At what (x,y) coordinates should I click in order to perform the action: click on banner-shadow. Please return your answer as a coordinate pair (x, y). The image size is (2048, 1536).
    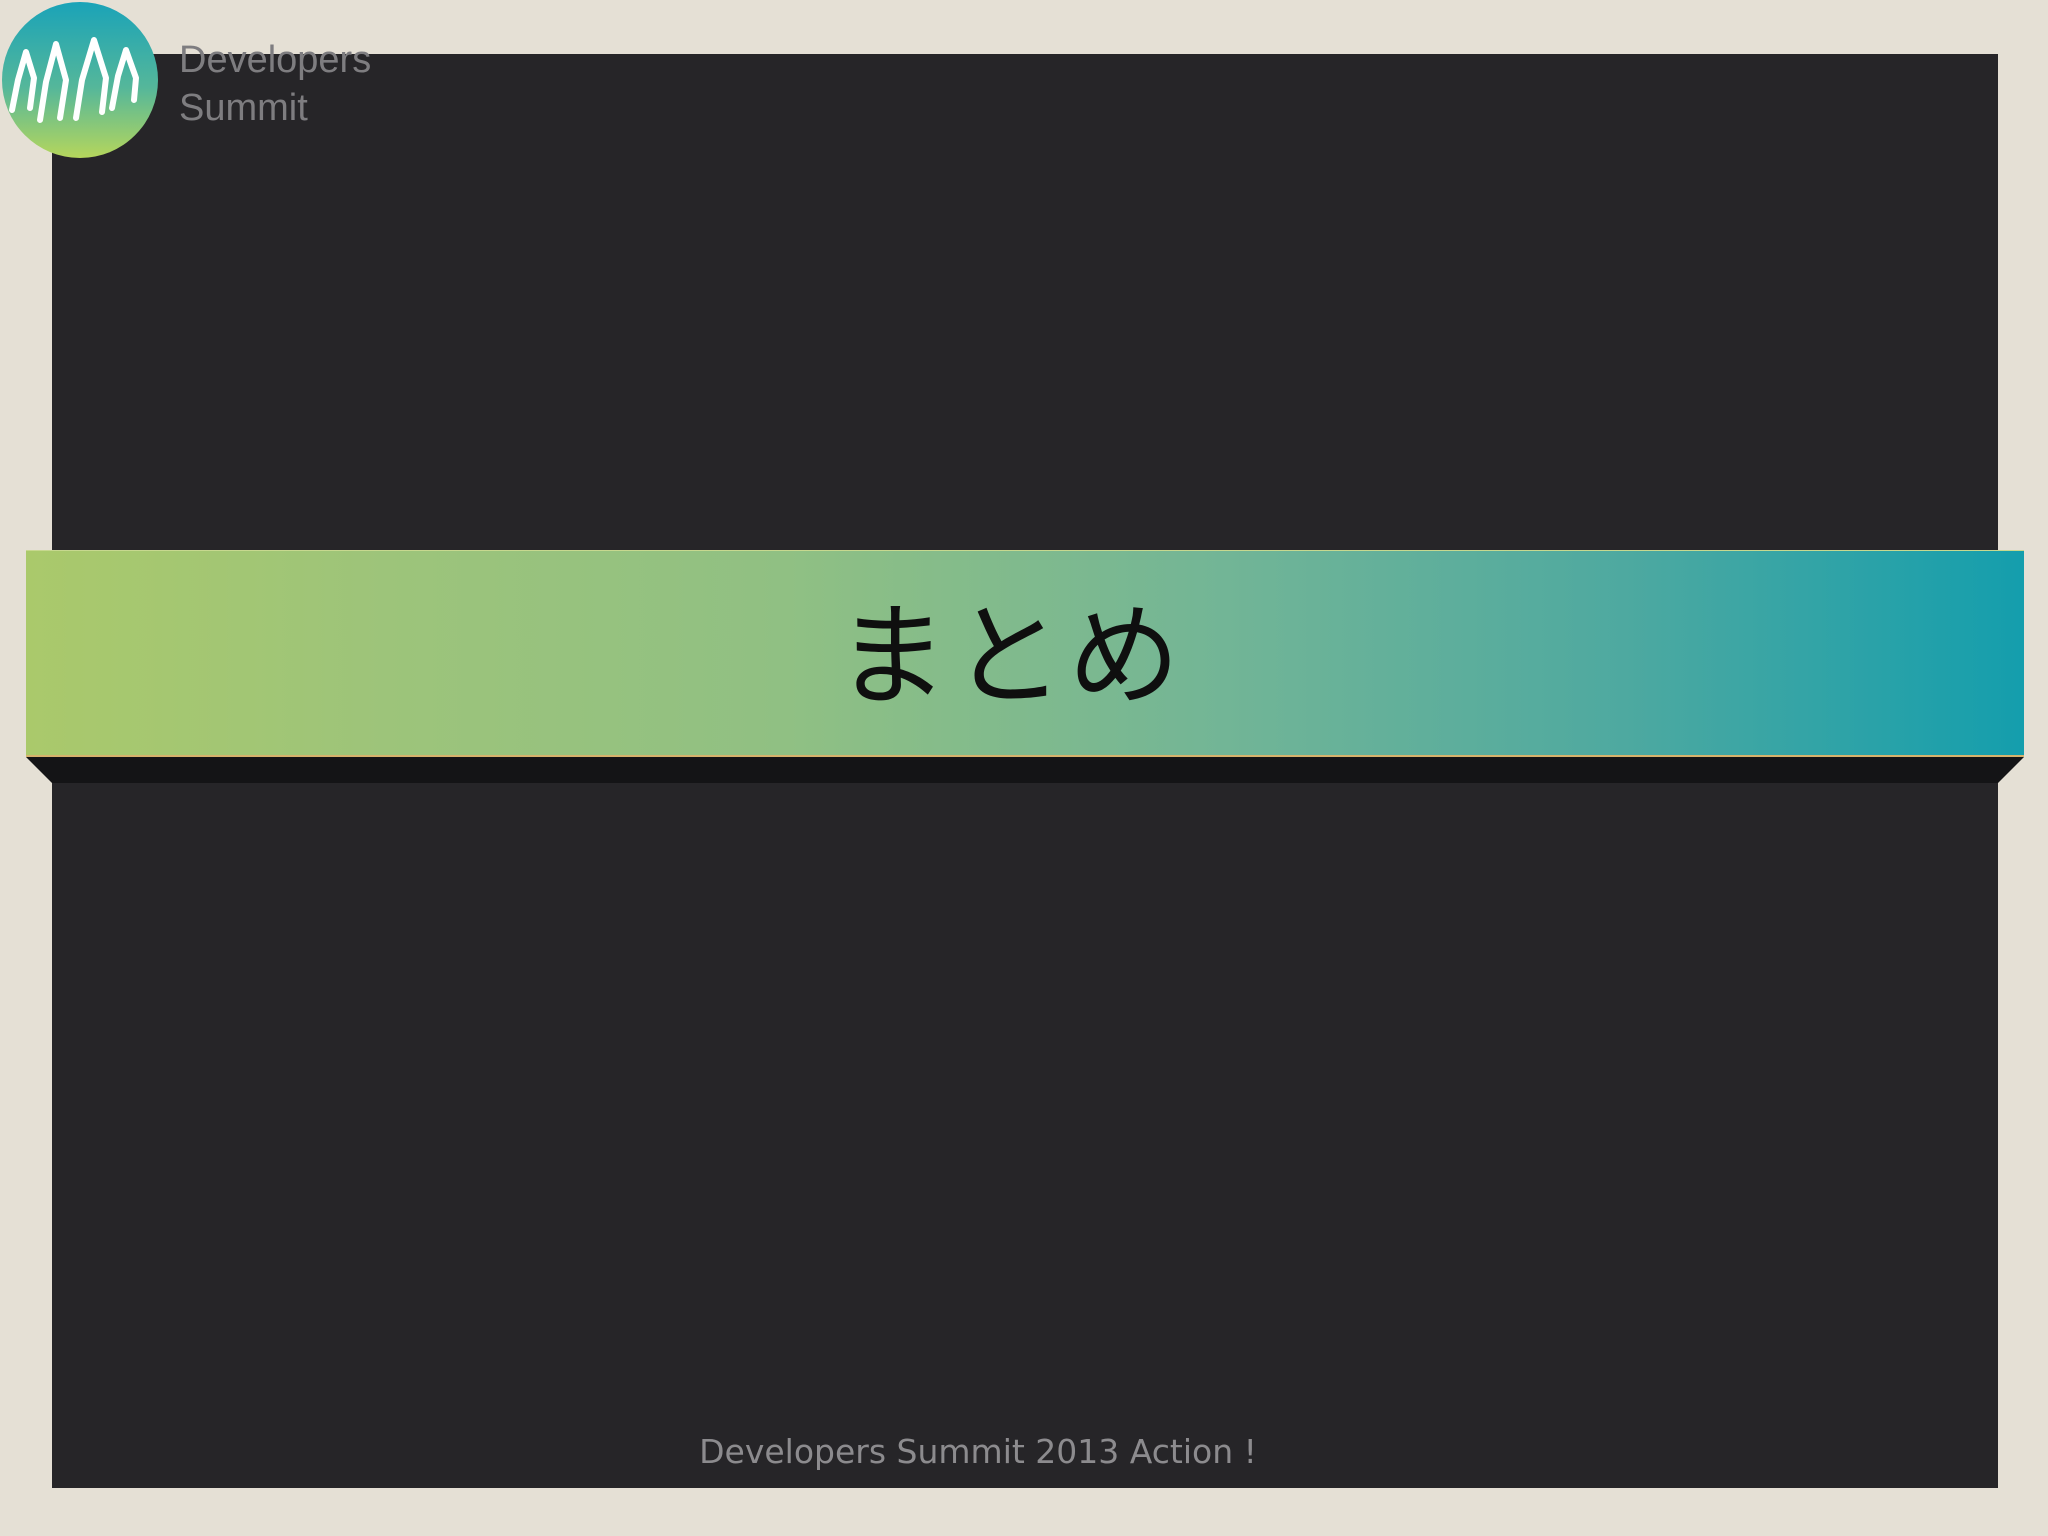
    Looking at the image, I should click on (1025, 770).